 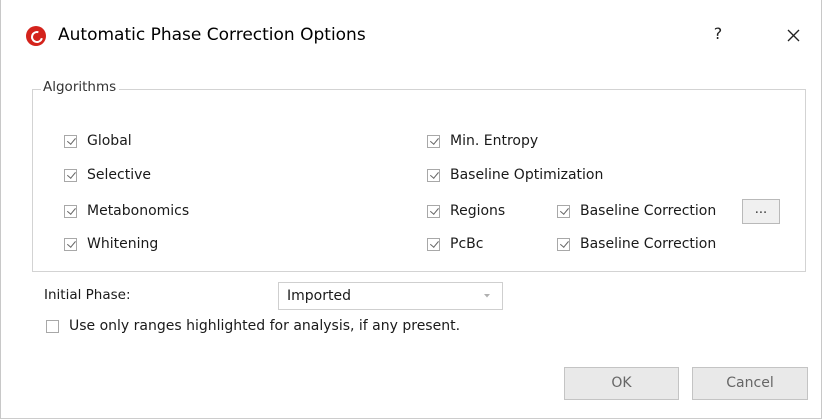 I want to click on initial-phase-select: Imported, so click(x=390, y=296).